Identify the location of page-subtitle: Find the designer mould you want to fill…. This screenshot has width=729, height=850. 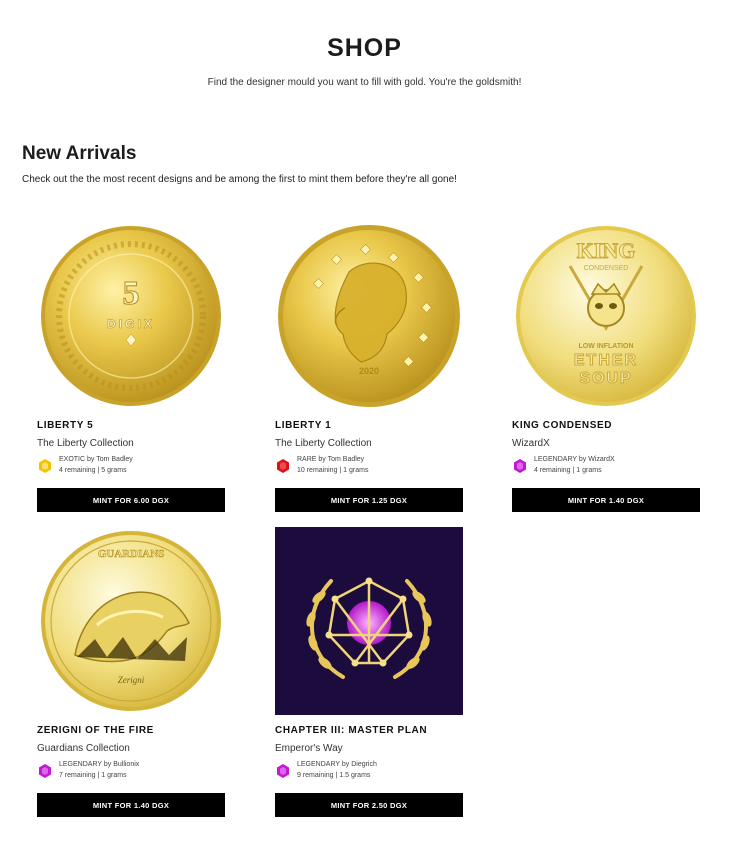
(364, 82).